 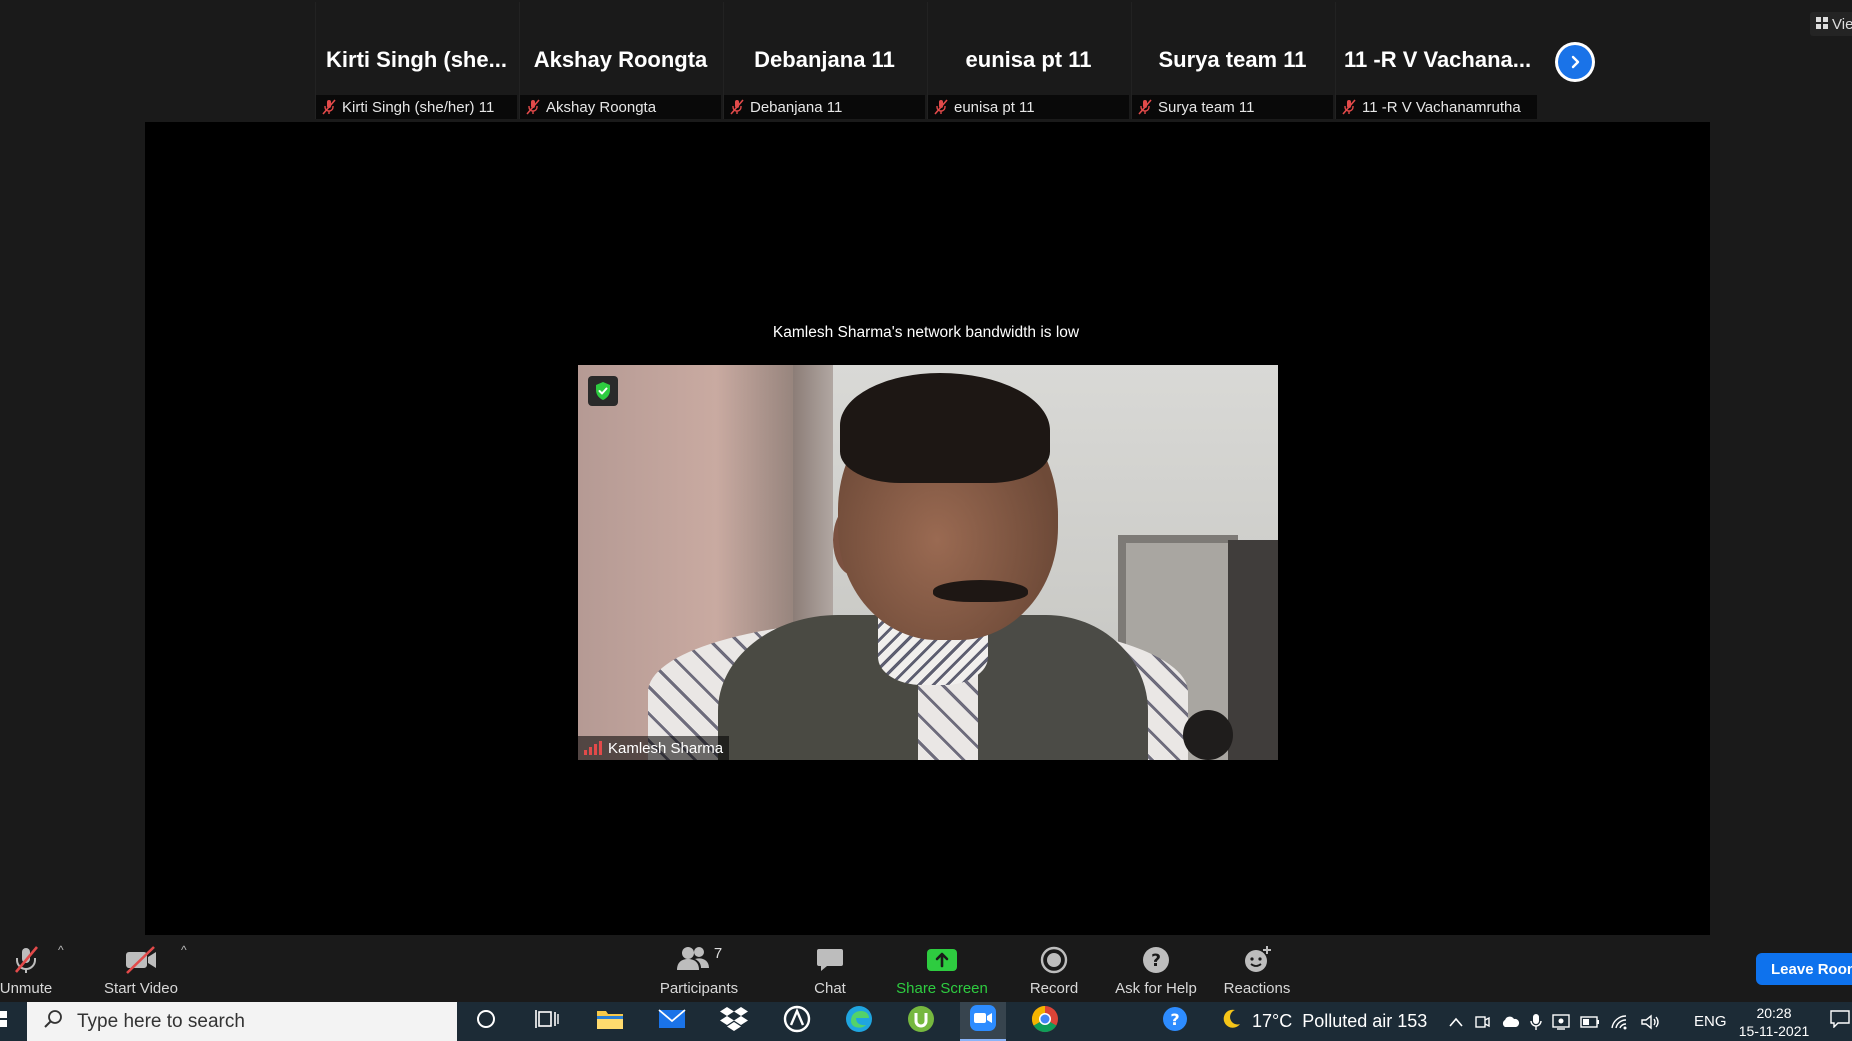 I want to click on audio-options-caret: ^, so click(x=61, y=950).